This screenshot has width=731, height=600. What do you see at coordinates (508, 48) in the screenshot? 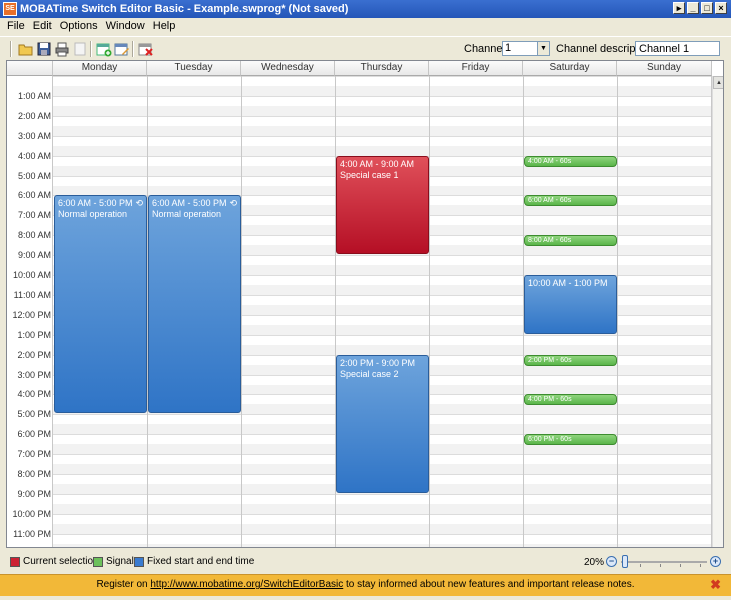
I see `channel-value: 1` at bounding box center [508, 48].